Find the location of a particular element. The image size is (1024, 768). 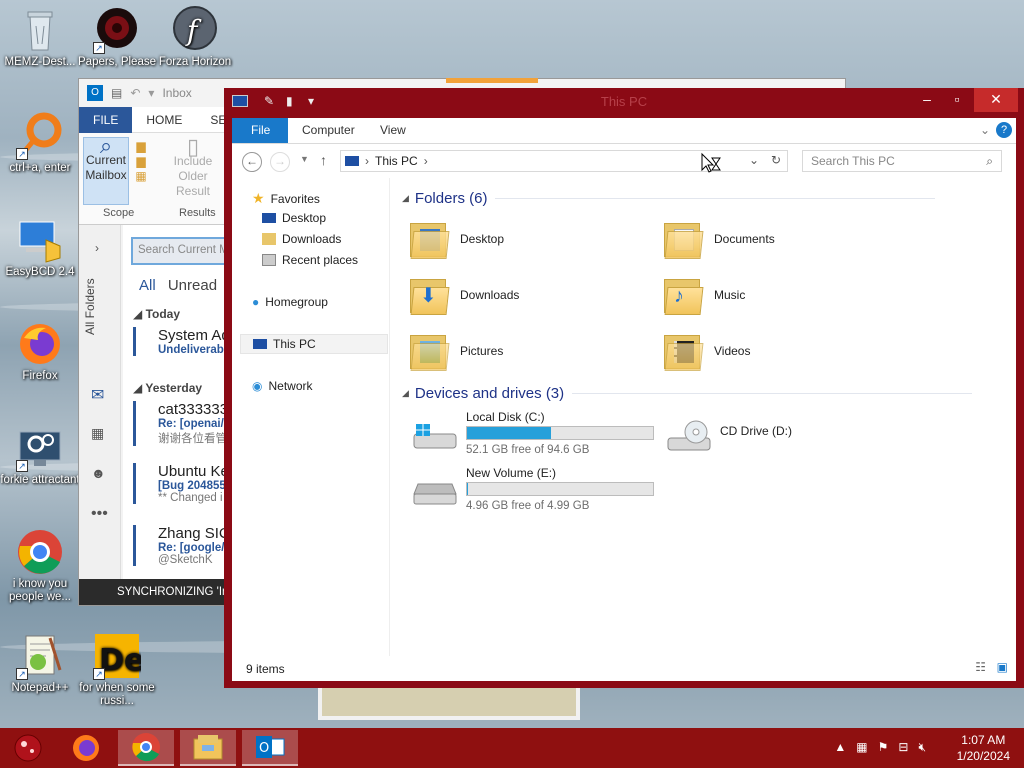

tab-home: HOME is located at coordinates (164, 120).